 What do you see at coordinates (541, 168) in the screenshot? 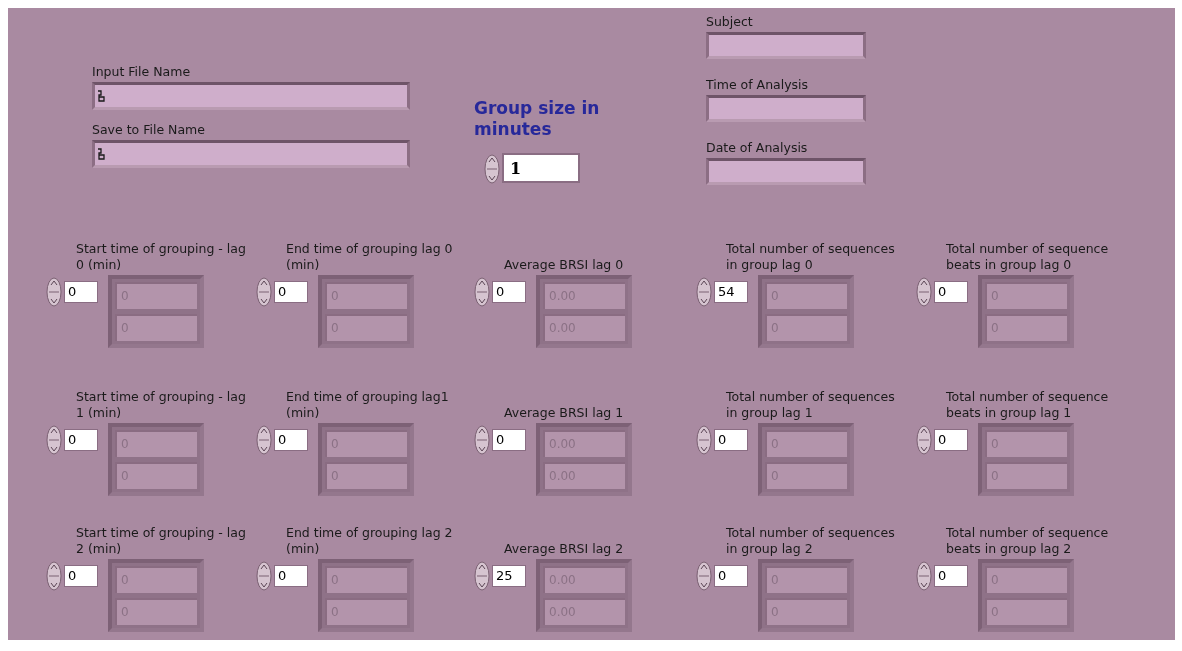
I see `group-size-input: 1` at bounding box center [541, 168].